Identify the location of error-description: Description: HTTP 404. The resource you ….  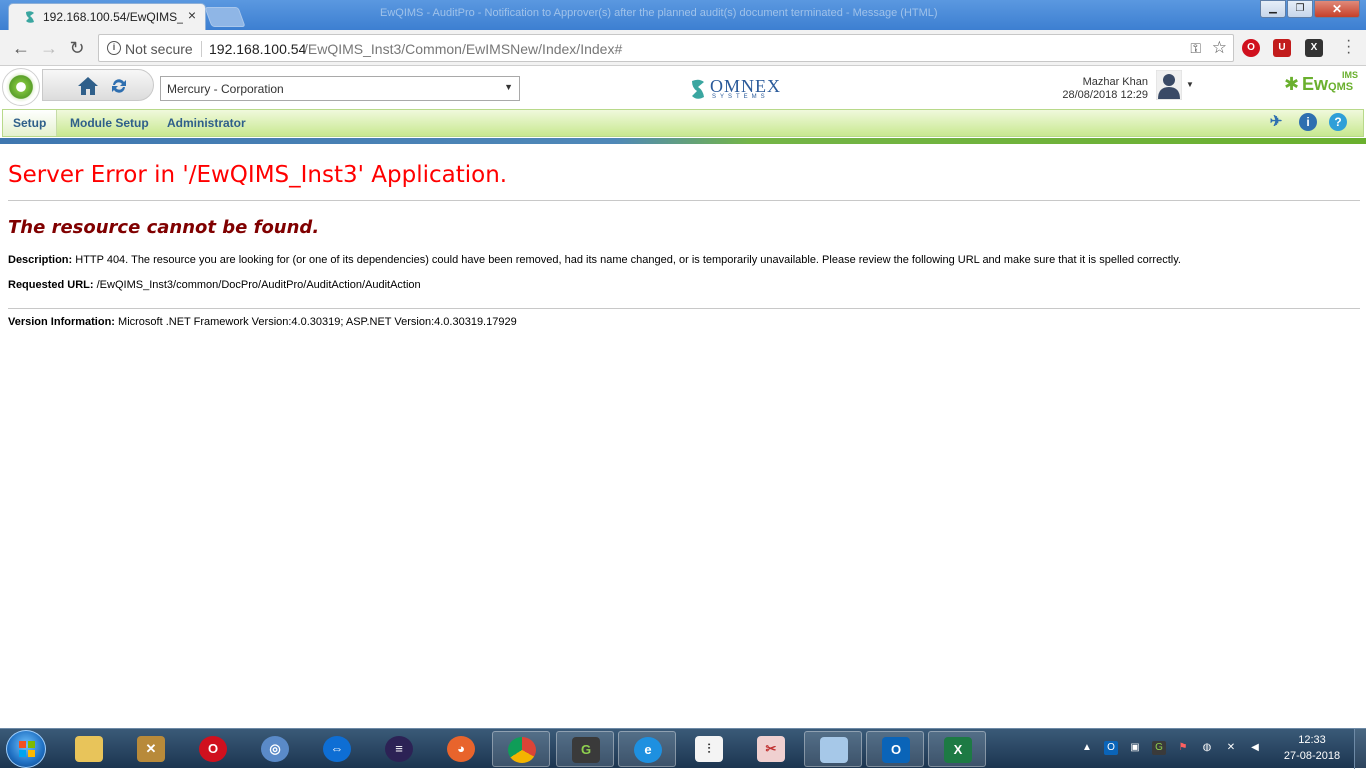
(684, 260).